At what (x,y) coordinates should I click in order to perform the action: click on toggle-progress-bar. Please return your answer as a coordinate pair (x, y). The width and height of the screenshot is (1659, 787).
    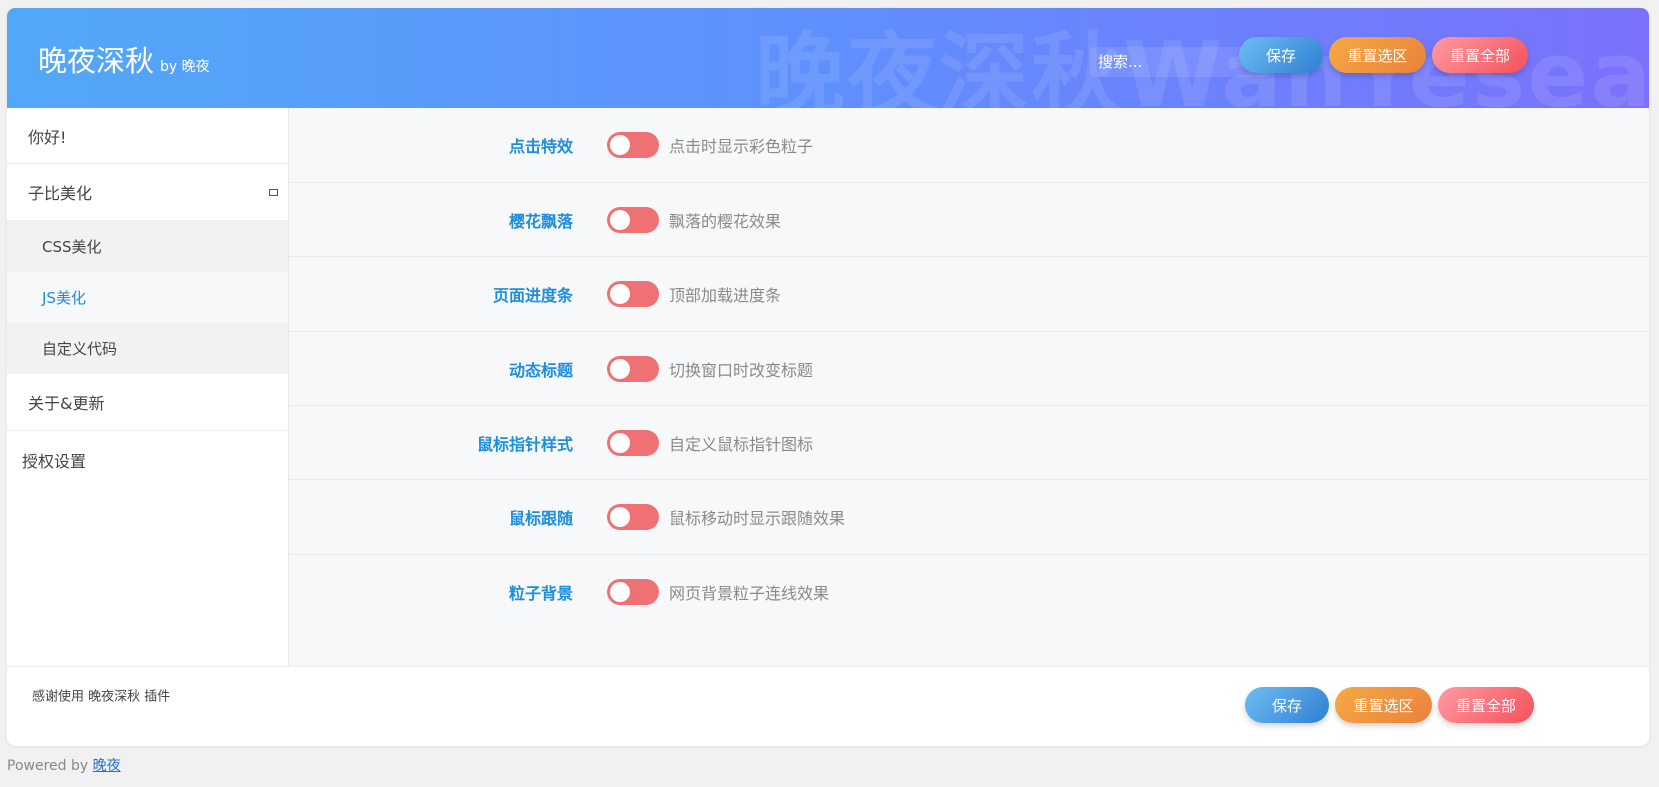
    Looking at the image, I should click on (633, 294).